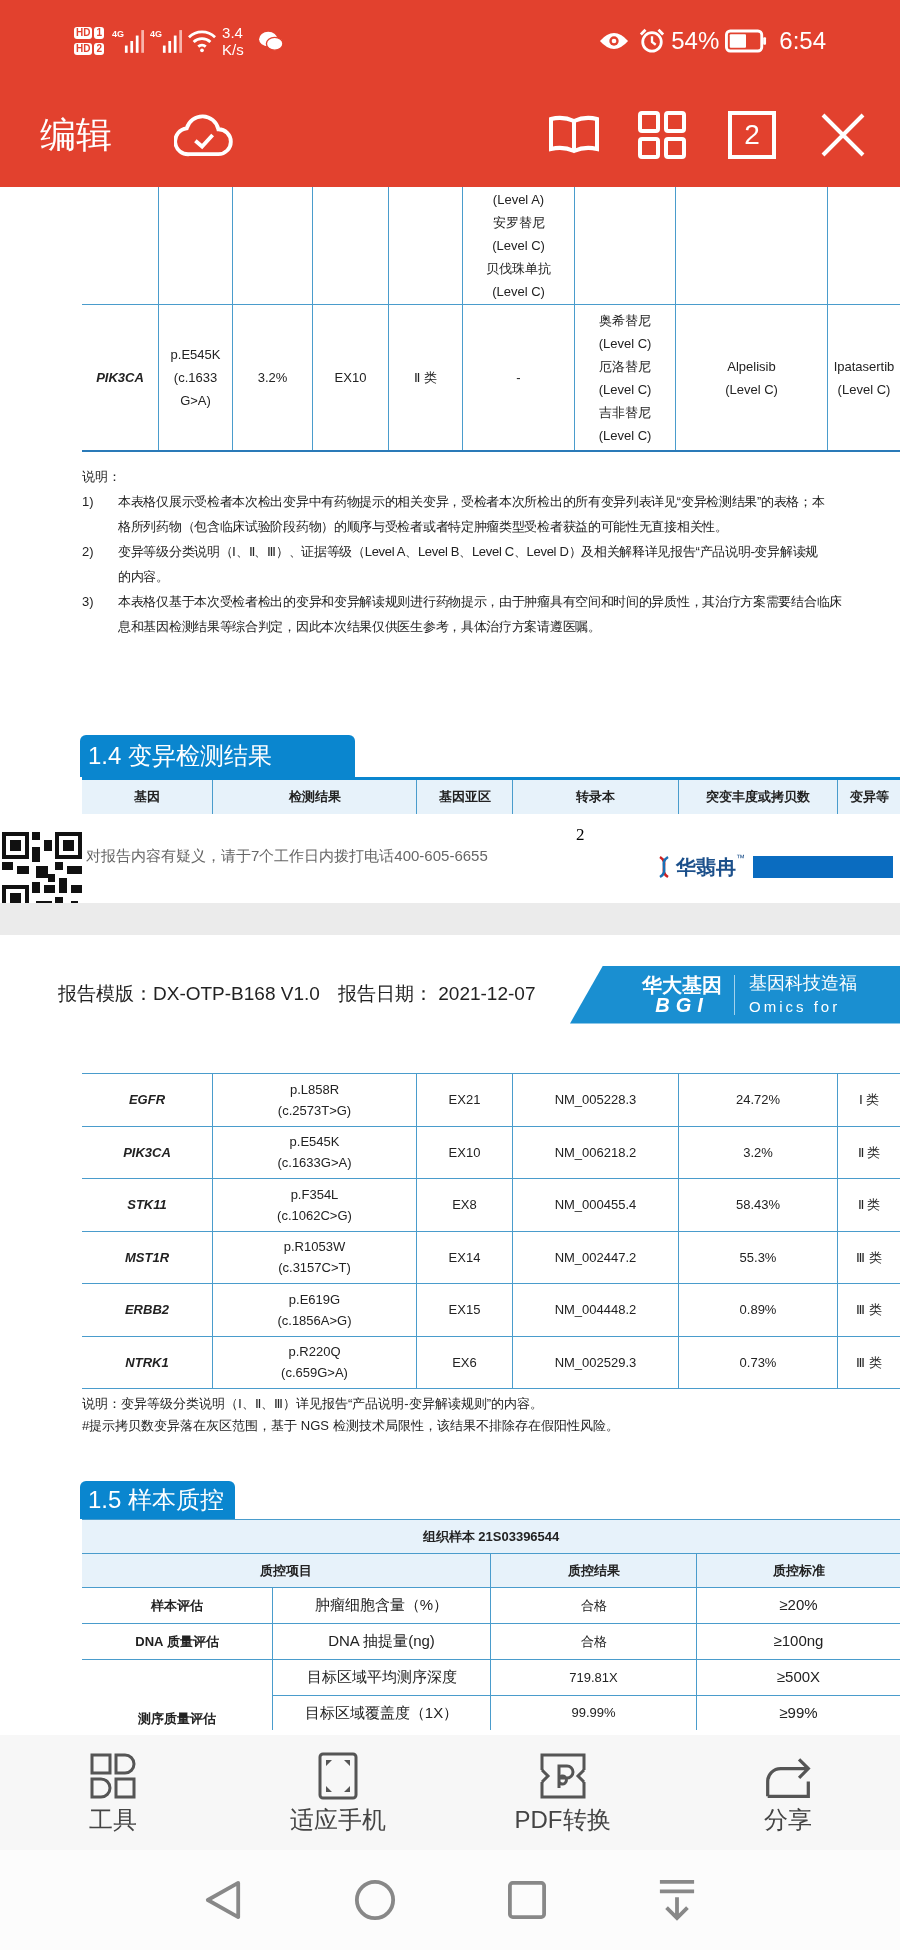  What do you see at coordinates (465, 1100) in the screenshot?
I see `table-cell: EX21` at bounding box center [465, 1100].